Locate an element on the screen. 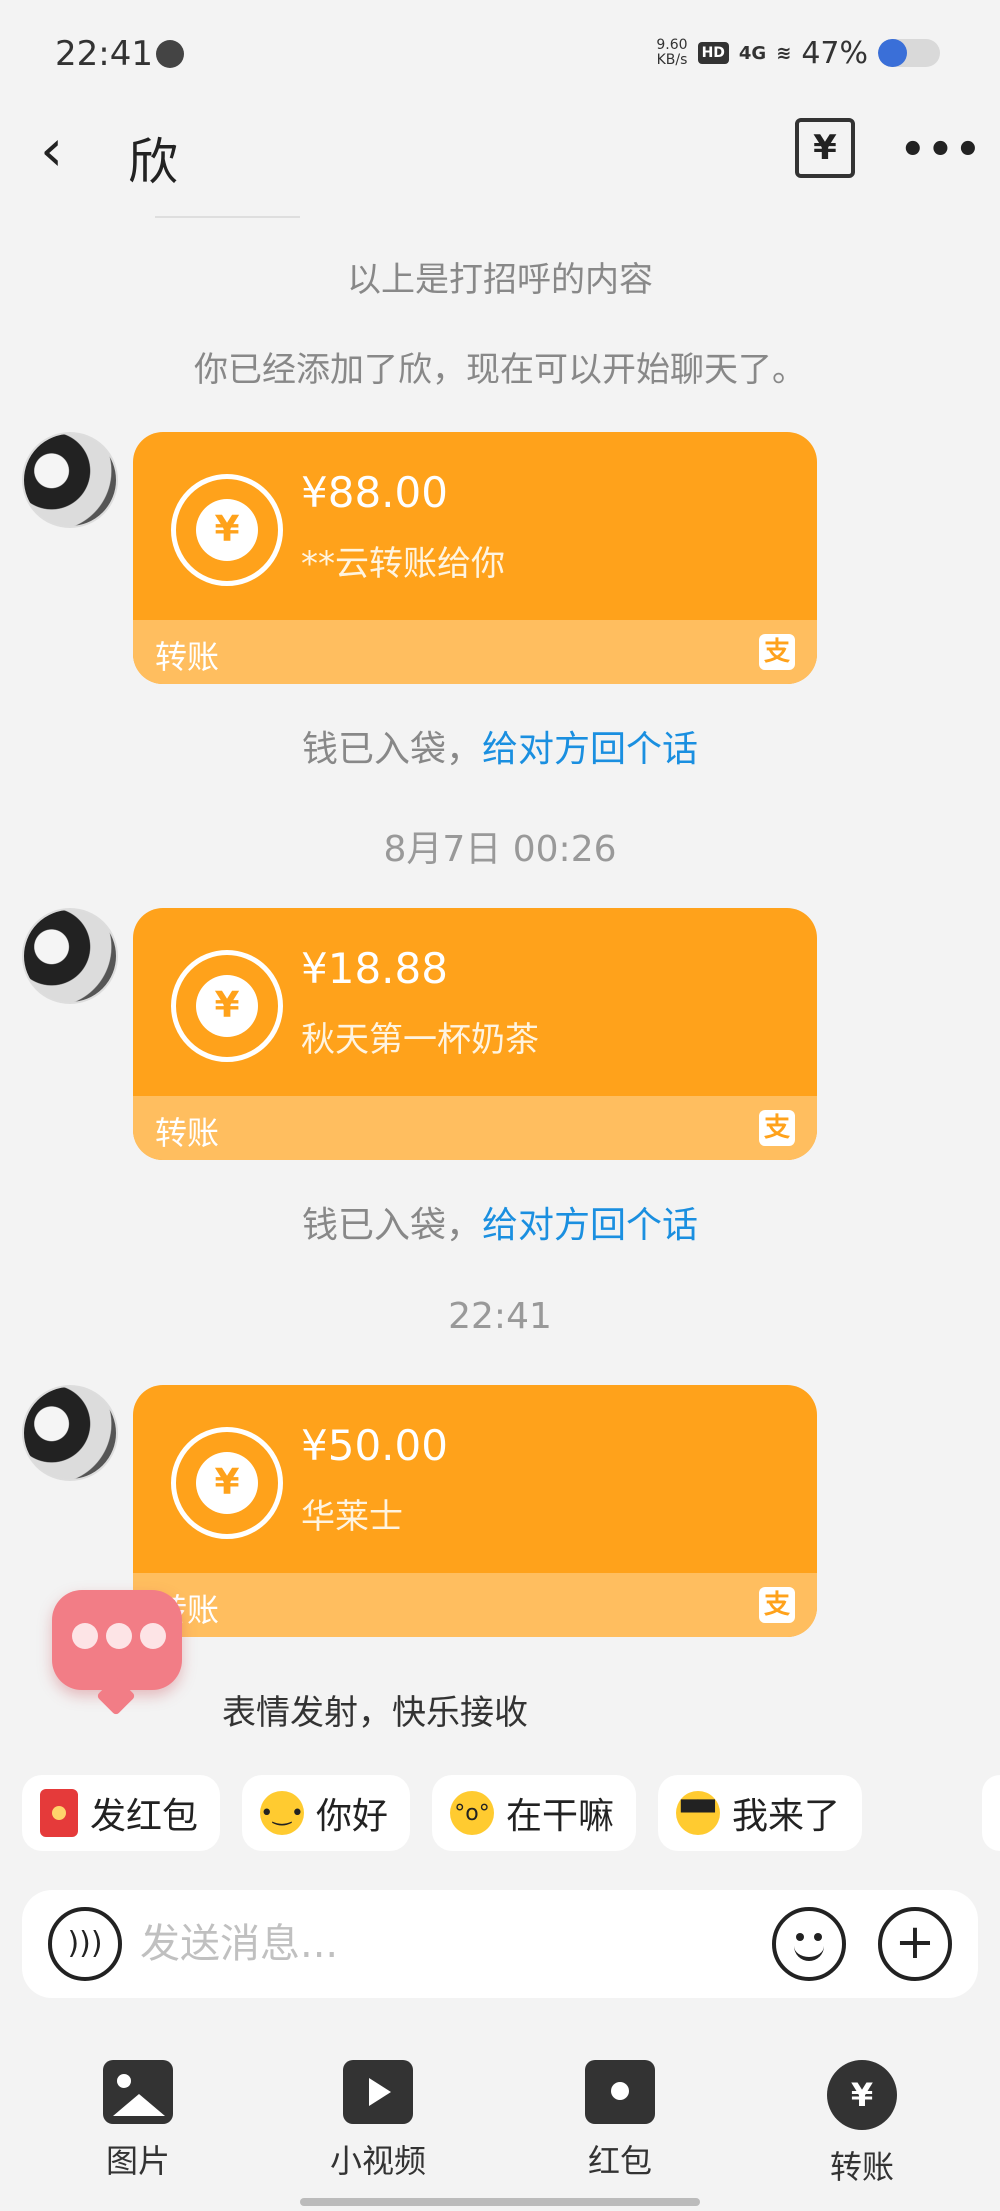  transfer-memo: 秋天第一杯奶茶 is located at coordinates (420, 1040).